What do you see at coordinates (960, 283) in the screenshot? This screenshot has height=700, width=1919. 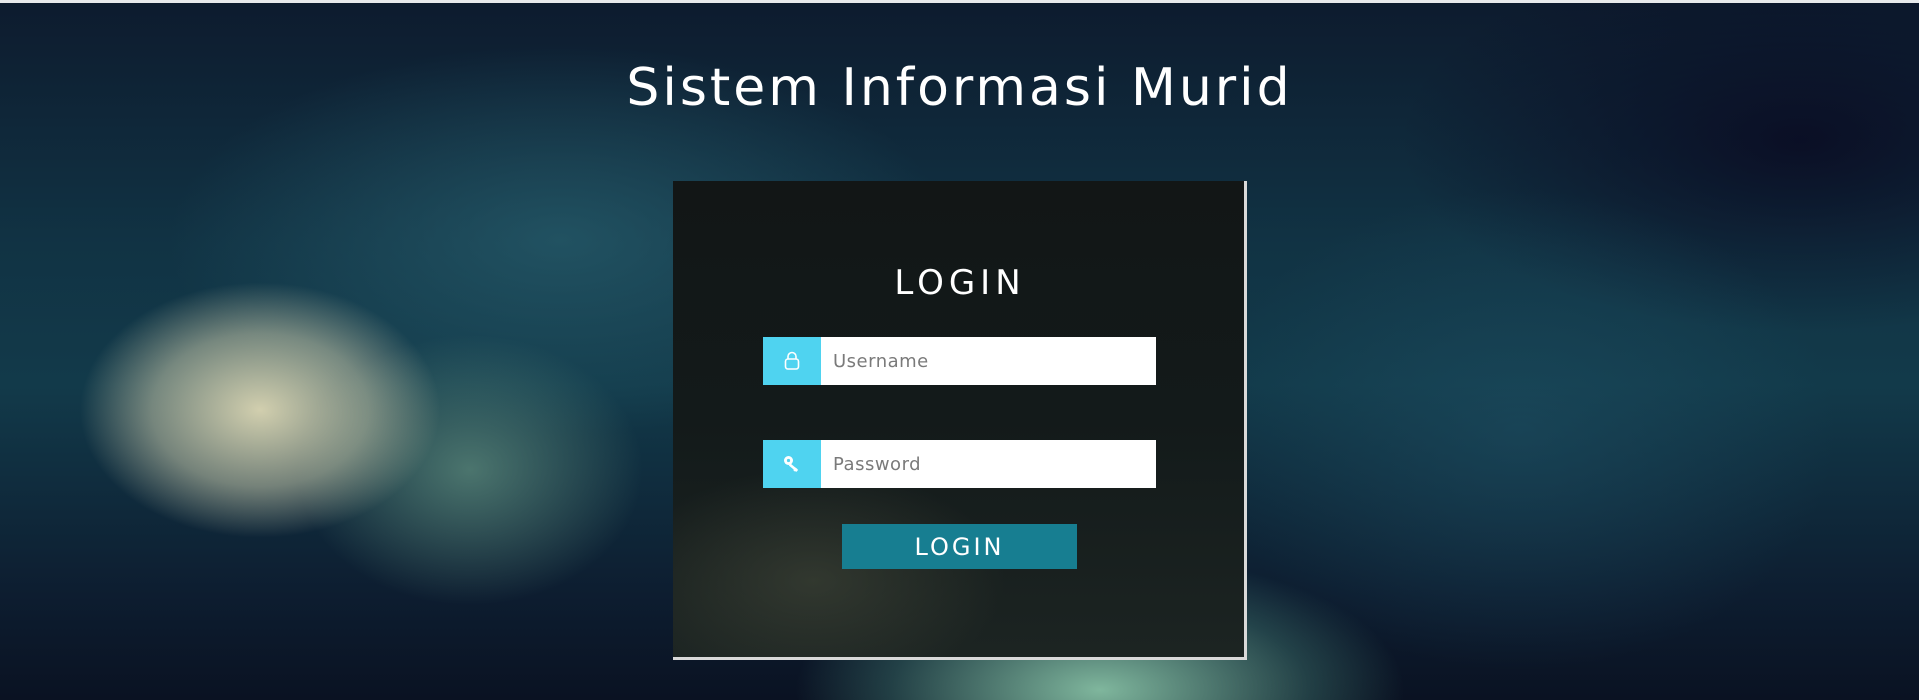 I see `login-heading: LOGIN` at bounding box center [960, 283].